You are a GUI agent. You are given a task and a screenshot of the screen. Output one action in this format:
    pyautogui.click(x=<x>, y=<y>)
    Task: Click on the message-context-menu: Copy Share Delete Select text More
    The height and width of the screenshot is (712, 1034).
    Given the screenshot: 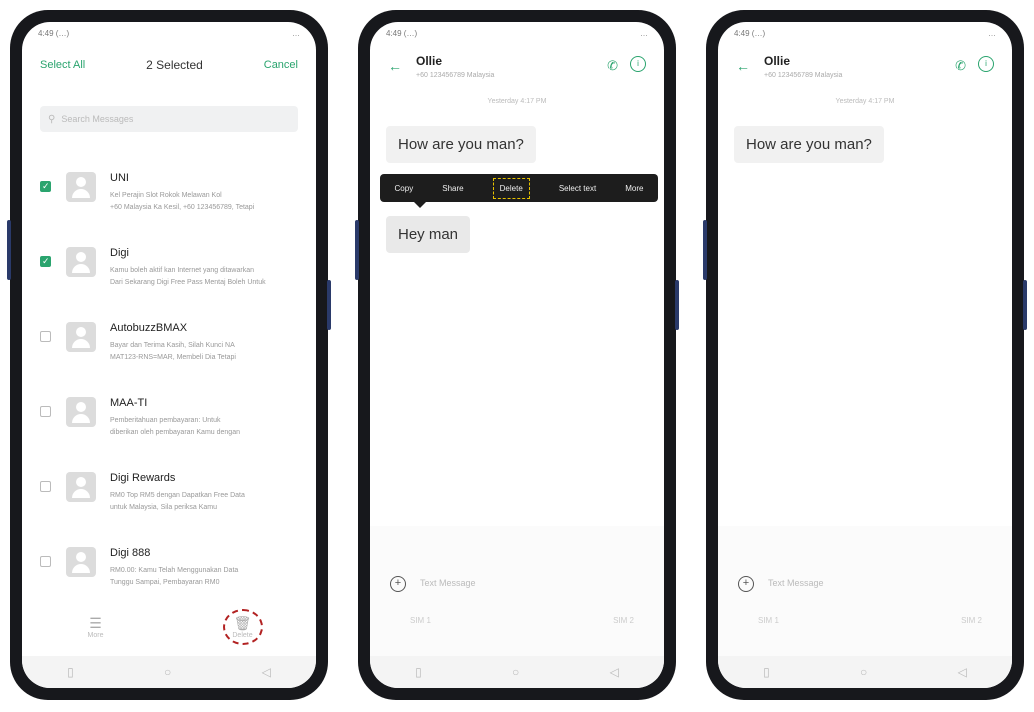 What is the action you would take?
    pyautogui.click(x=519, y=191)
    